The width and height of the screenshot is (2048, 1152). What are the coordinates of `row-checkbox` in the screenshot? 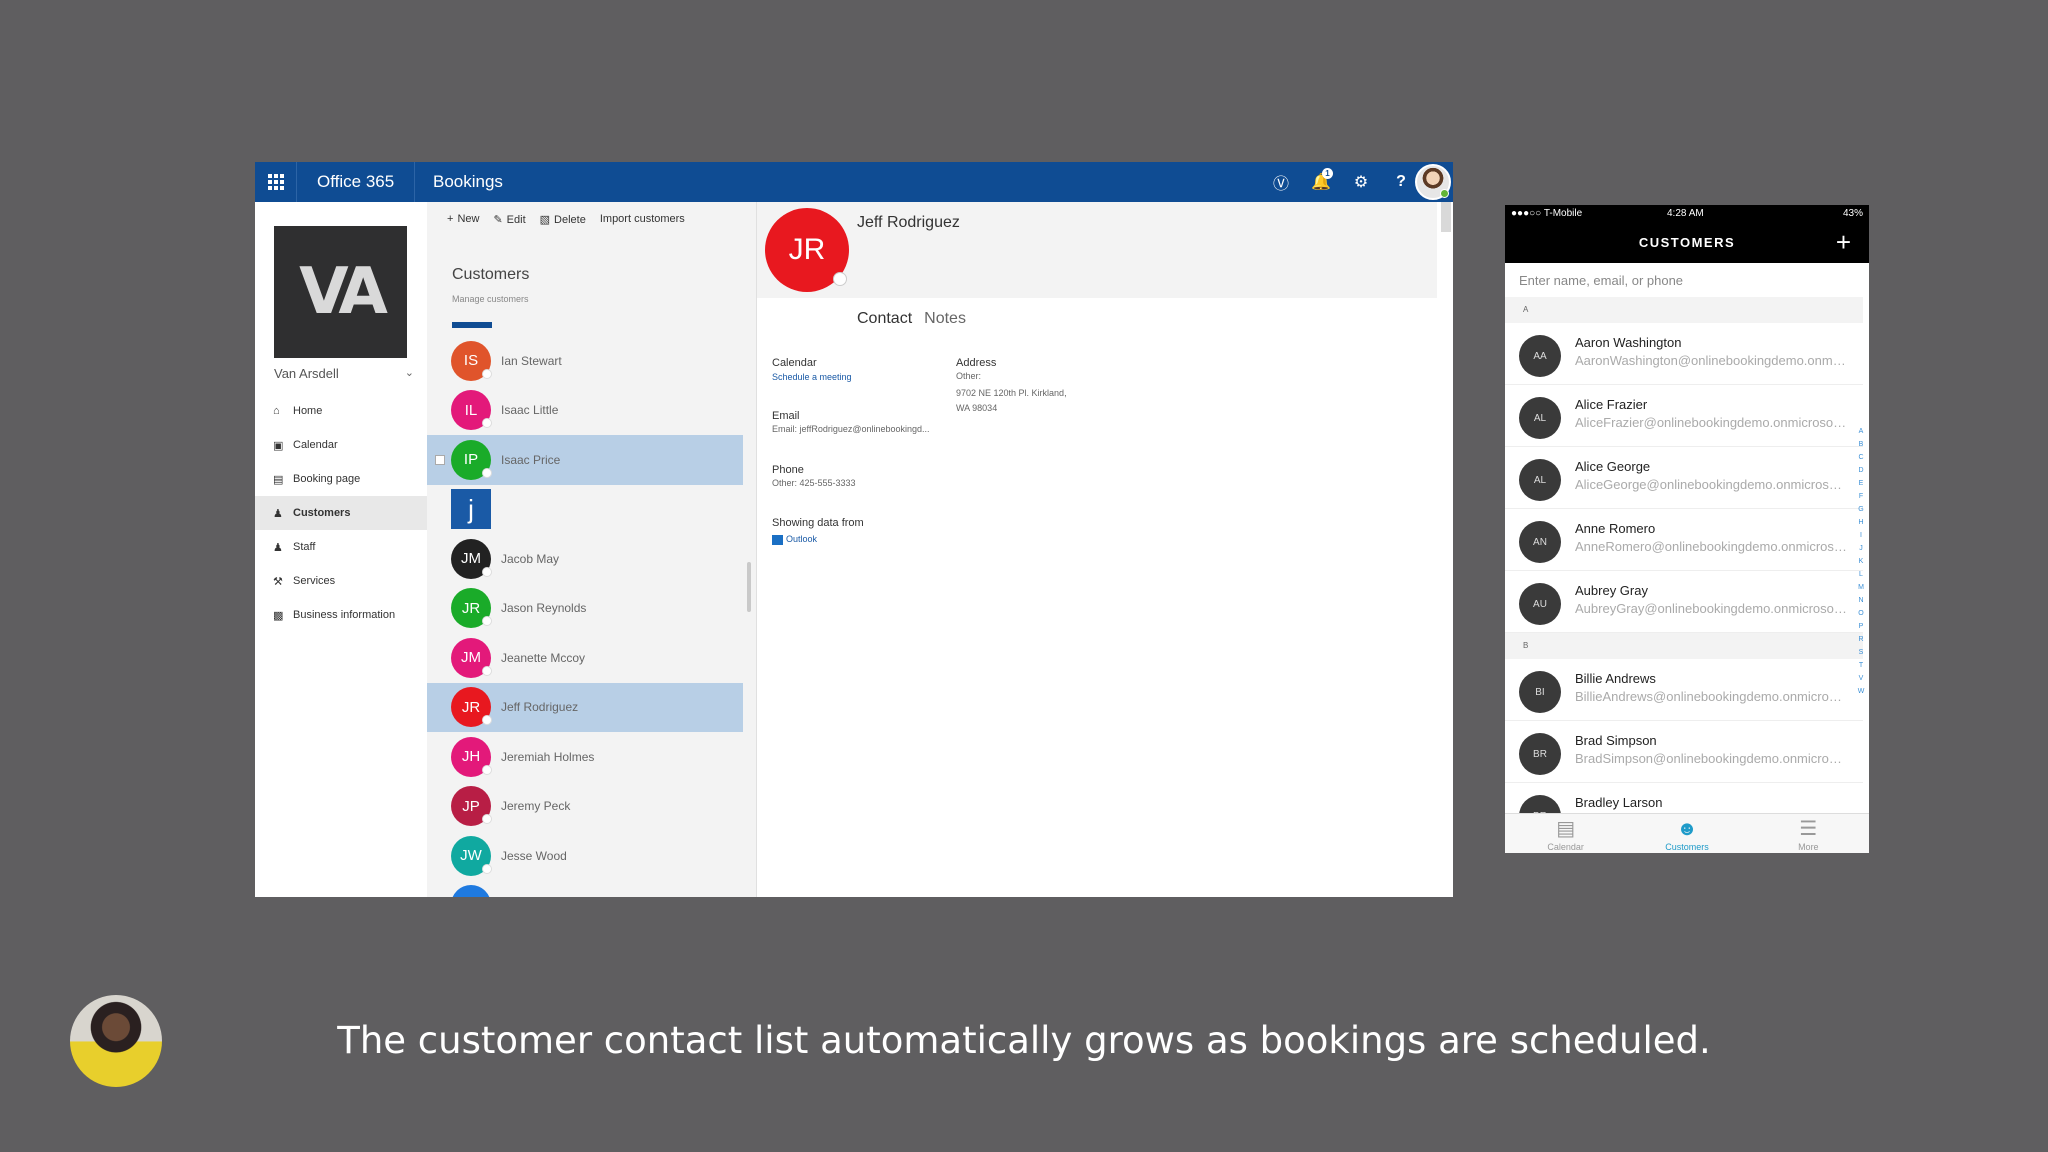 It's located at (440, 460).